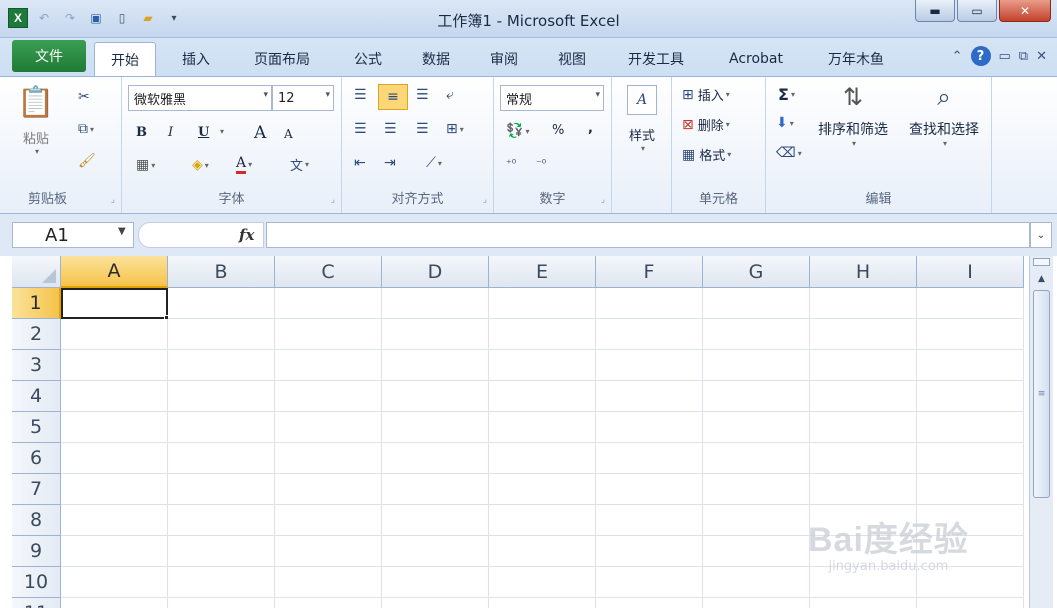 This screenshot has height=608, width=1057. Describe the element at coordinates (706, 95) in the screenshot. I see `insert-cells-button: ⊞ 插入 ▾` at that location.